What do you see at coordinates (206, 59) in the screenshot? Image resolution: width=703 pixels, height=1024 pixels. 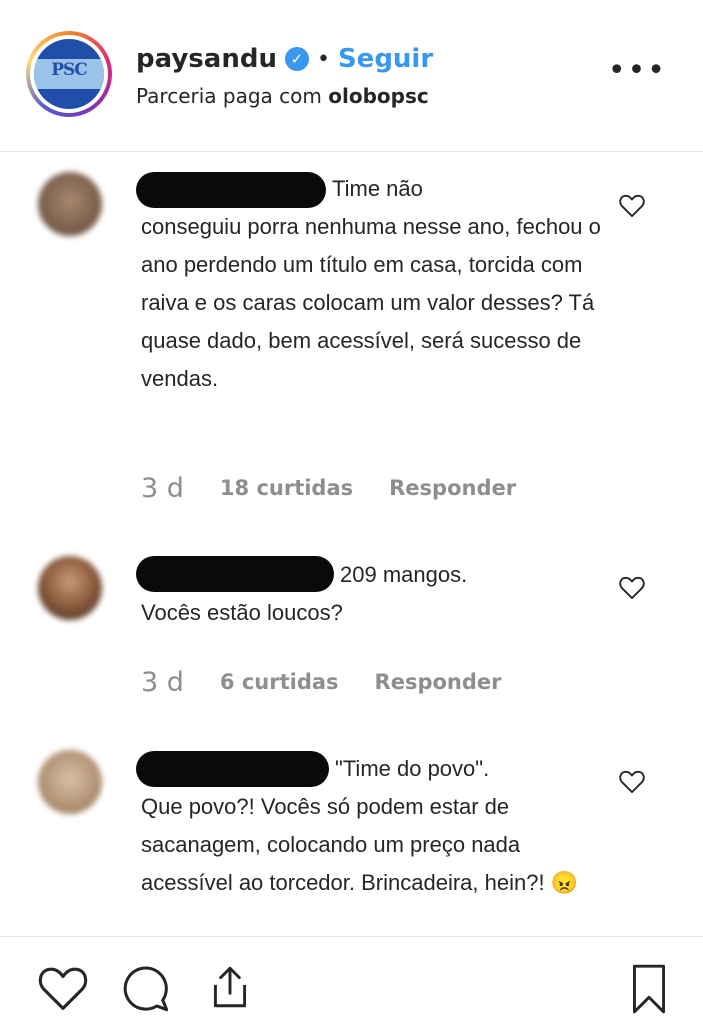 I see `username-link: paysandu` at bounding box center [206, 59].